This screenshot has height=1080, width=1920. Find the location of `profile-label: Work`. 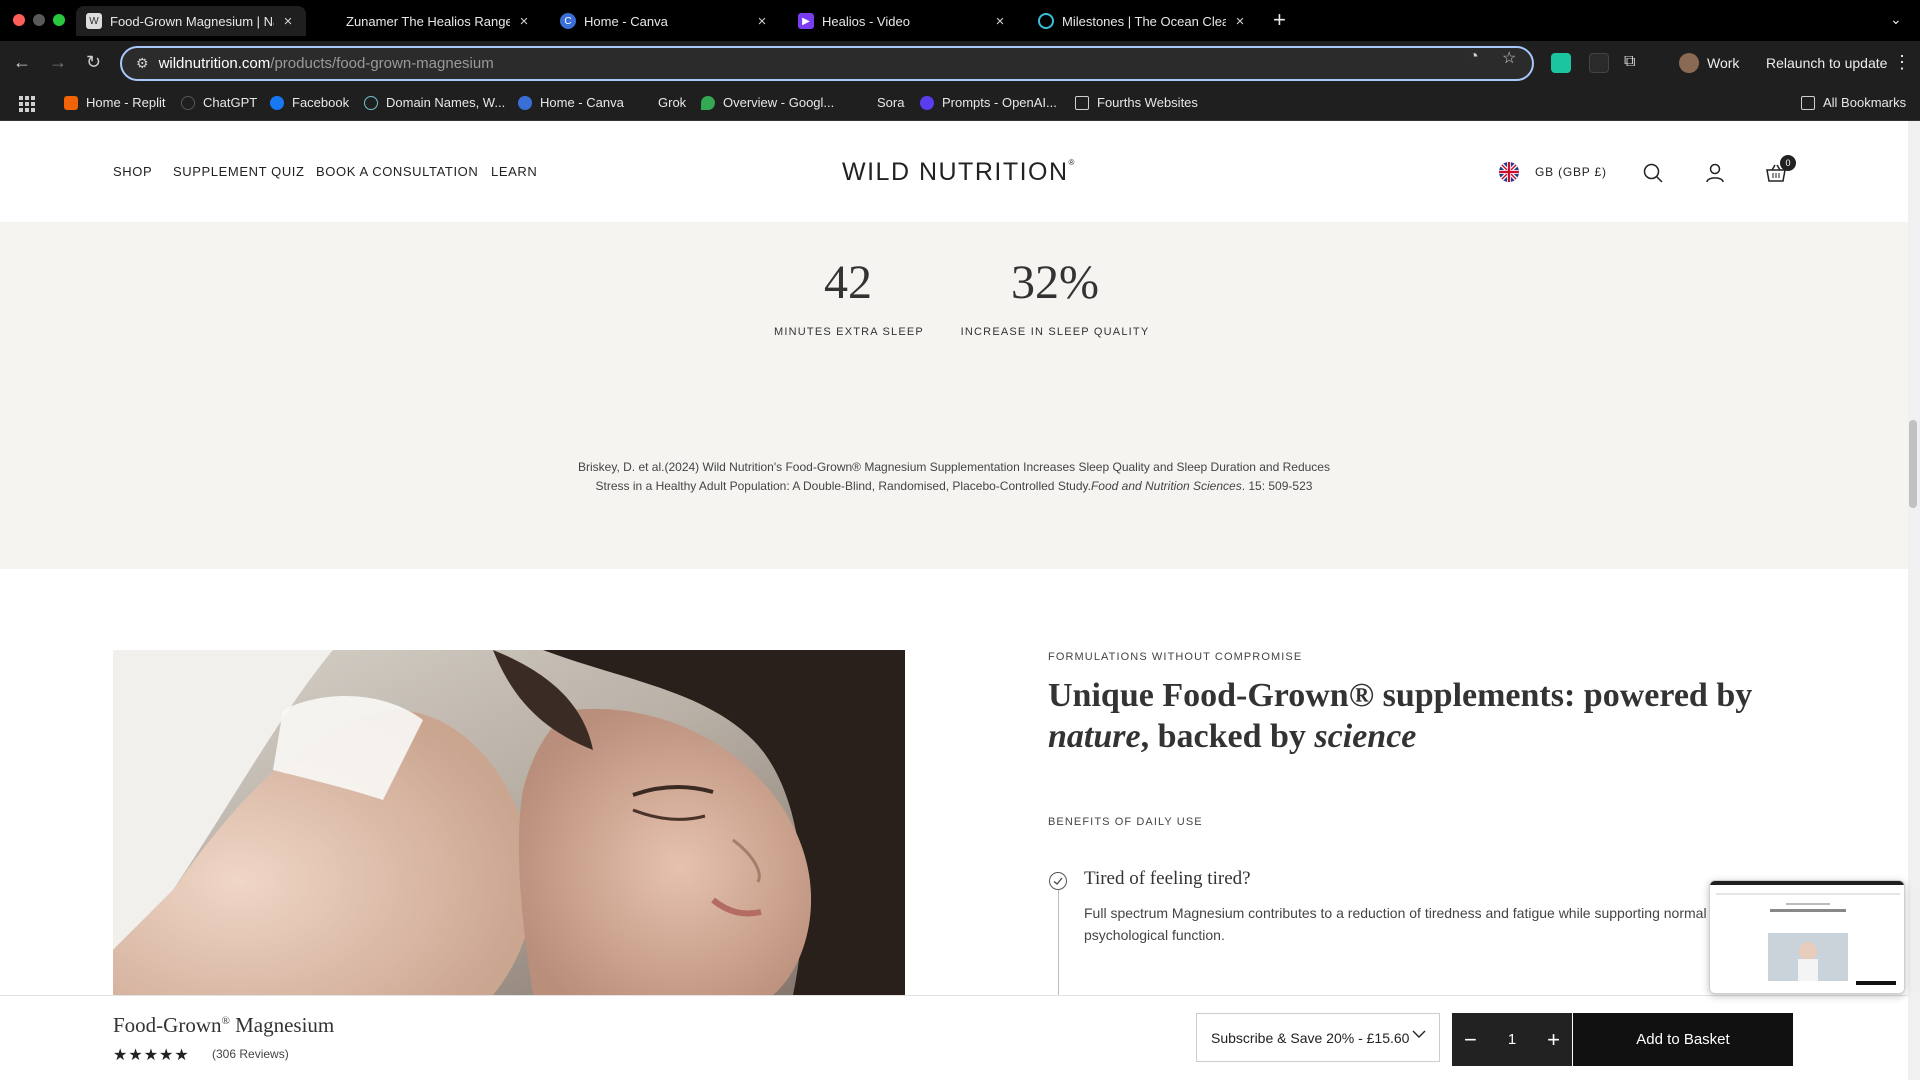

profile-label: Work is located at coordinates (1723, 63).